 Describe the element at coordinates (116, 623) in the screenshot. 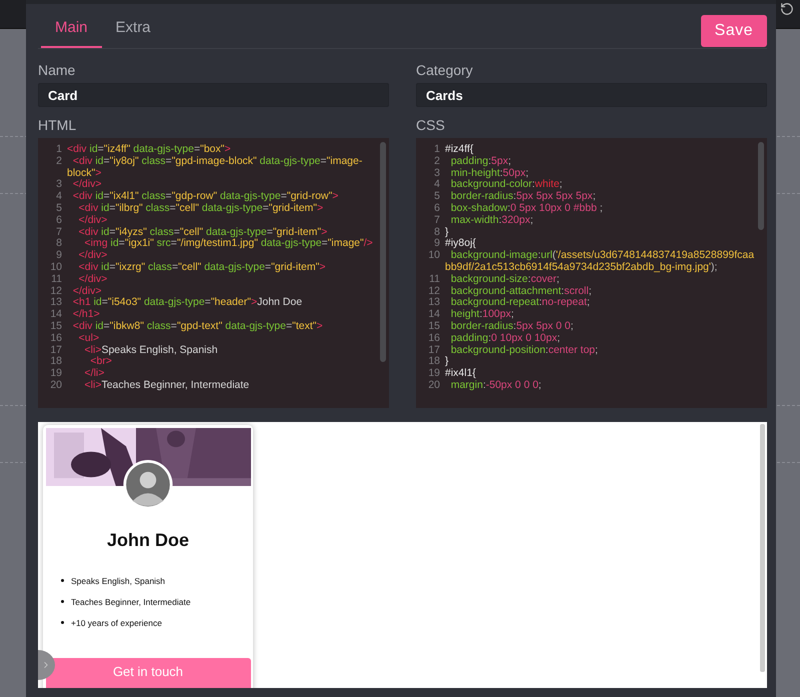

I see `list-item: +10 years of experience` at that location.